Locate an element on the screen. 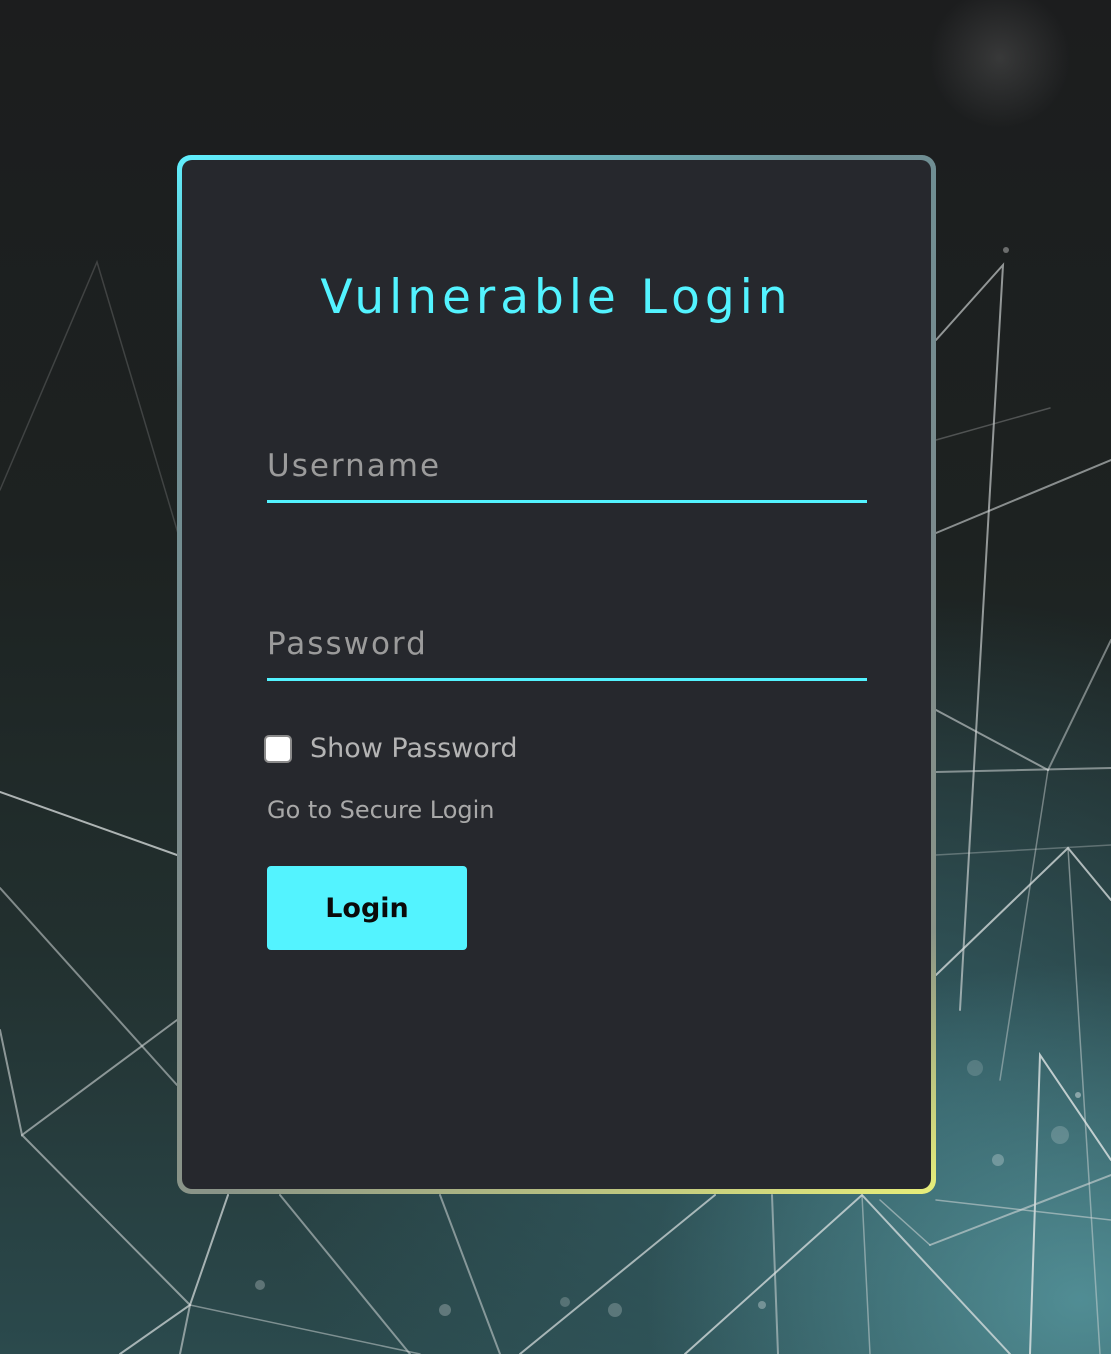  login-button: Login is located at coordinates (367, 908).